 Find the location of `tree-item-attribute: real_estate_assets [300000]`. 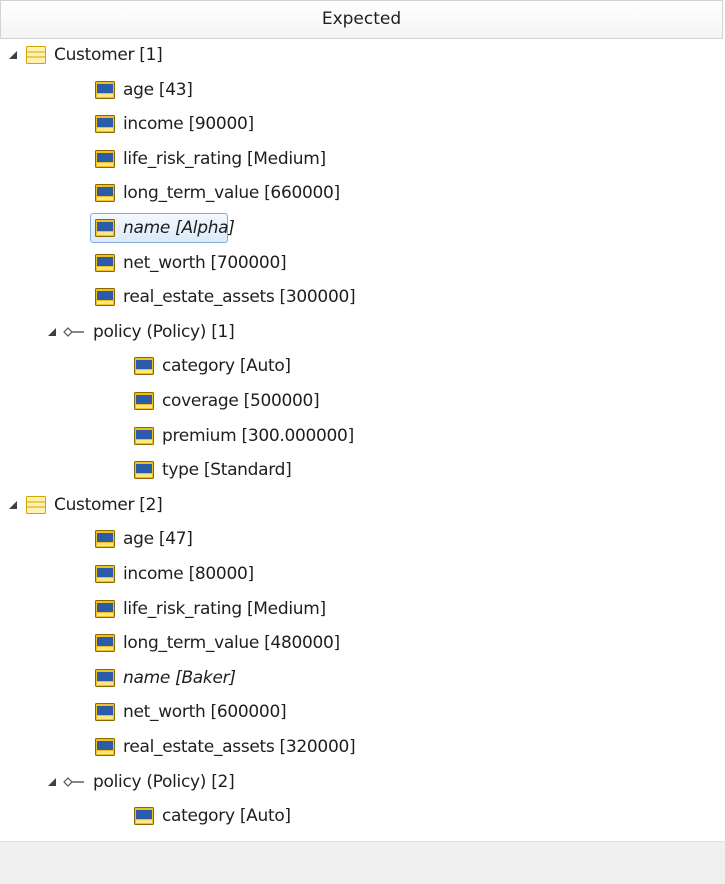

tree-item-attribute: real_estate_assets [300000] is located at coordinates (361, 297).